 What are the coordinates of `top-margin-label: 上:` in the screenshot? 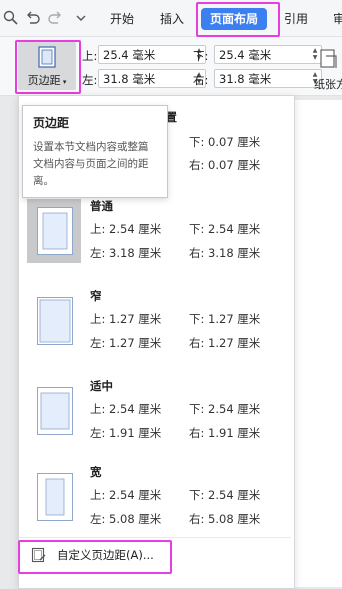 It's located at (90, 56).